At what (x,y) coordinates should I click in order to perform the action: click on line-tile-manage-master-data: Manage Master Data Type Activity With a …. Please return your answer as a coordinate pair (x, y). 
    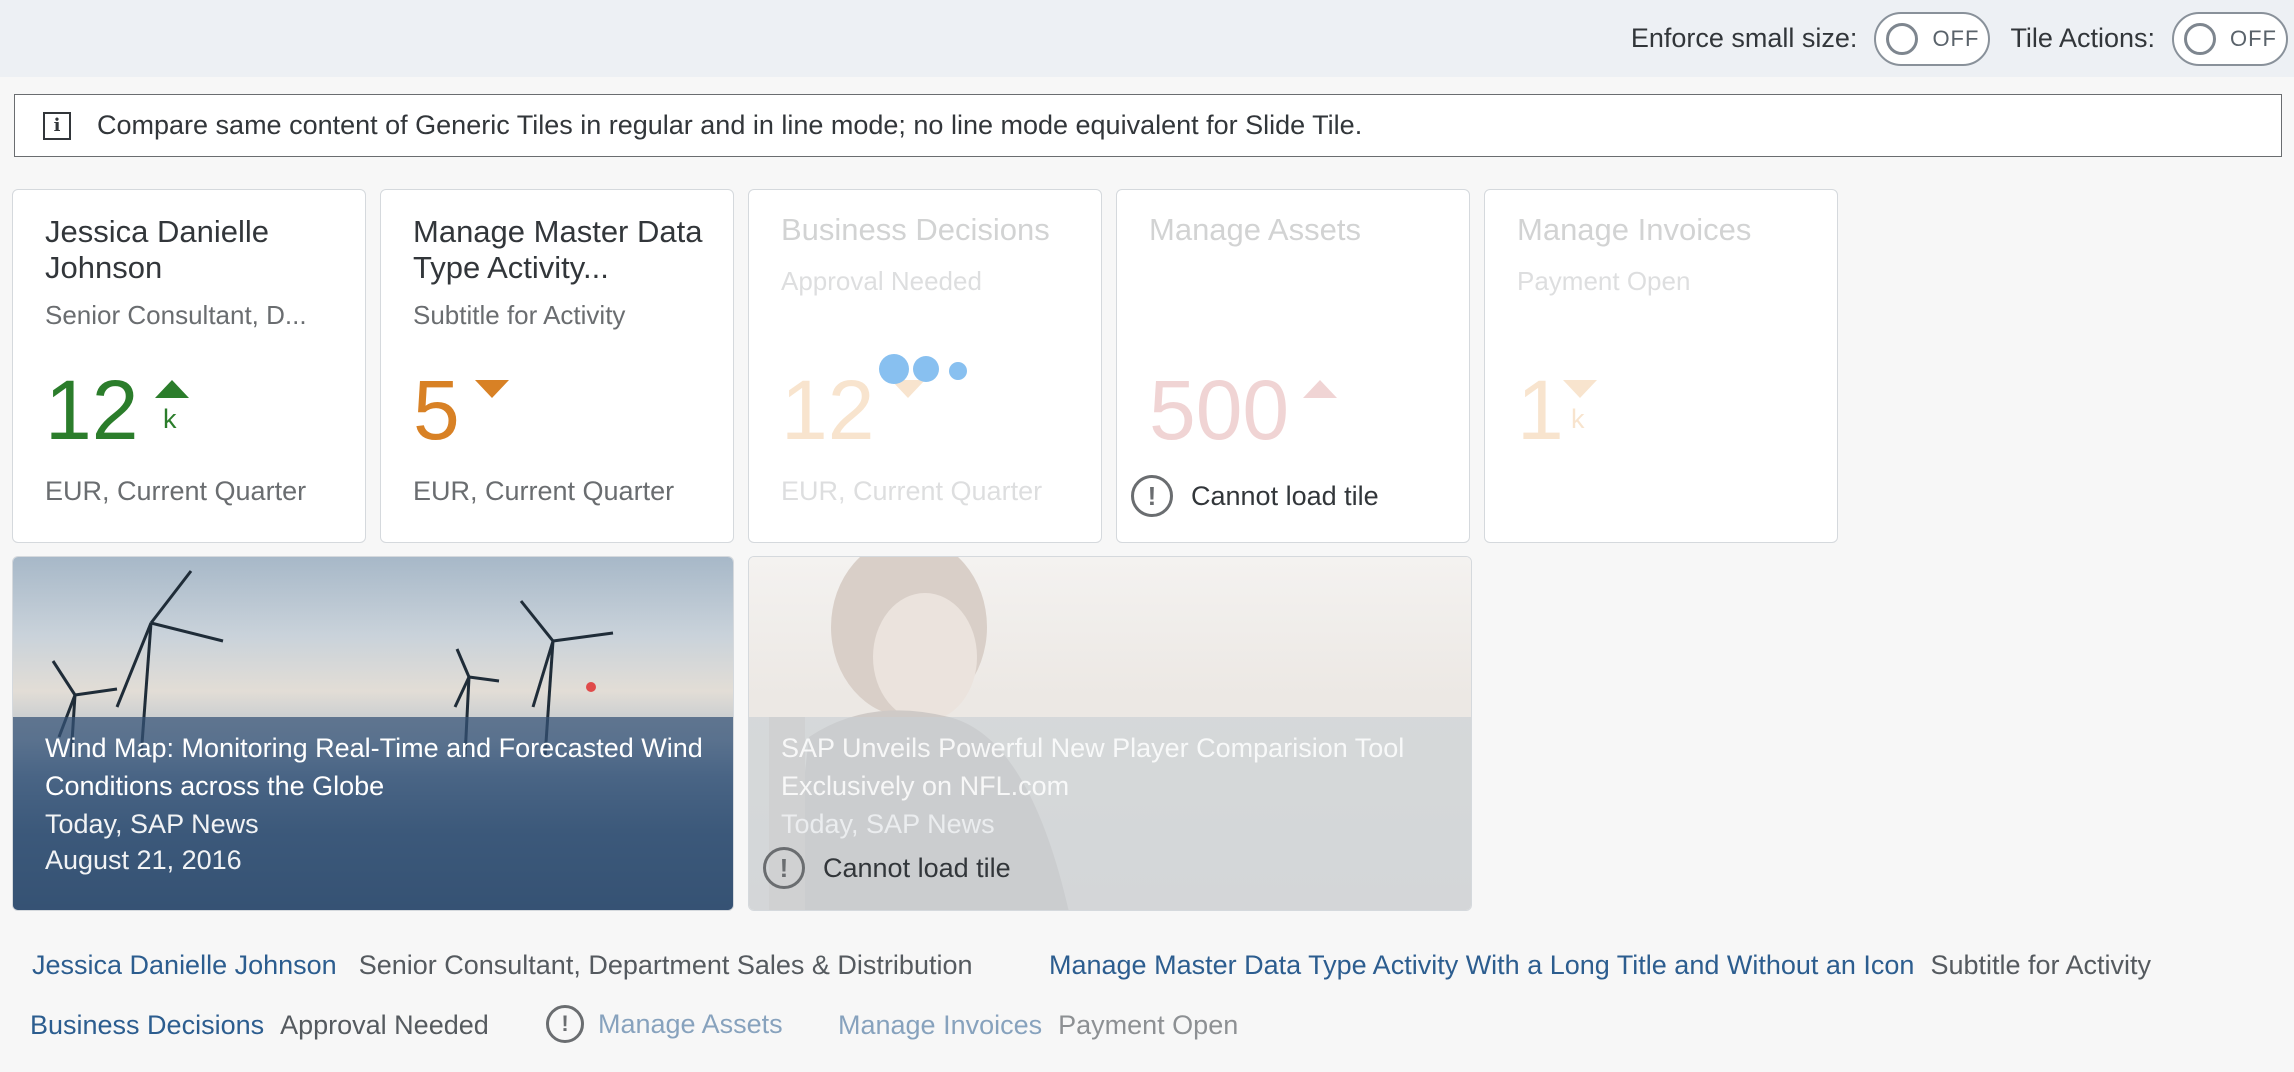
    Looking at the image, I should click on (1600, 965).